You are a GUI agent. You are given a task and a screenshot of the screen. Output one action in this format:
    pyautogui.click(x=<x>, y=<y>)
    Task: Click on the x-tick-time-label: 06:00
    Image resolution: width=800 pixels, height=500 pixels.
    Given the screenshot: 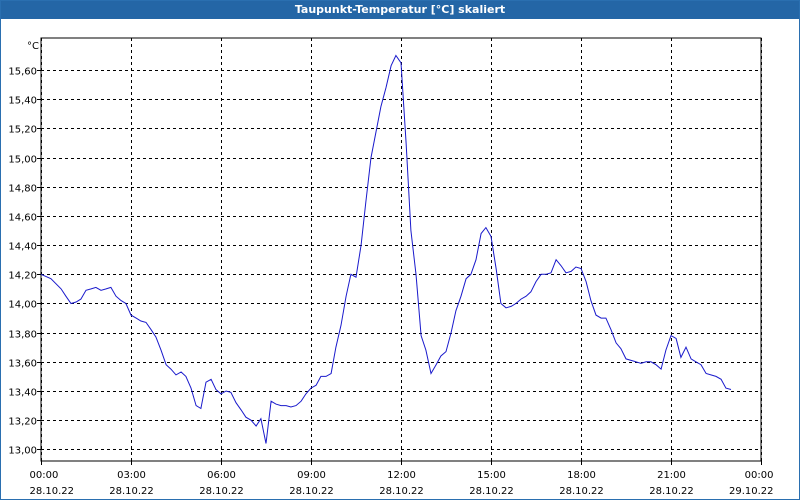 What is the action you would take?
    pyautogui.click(x=221, y=475)
    